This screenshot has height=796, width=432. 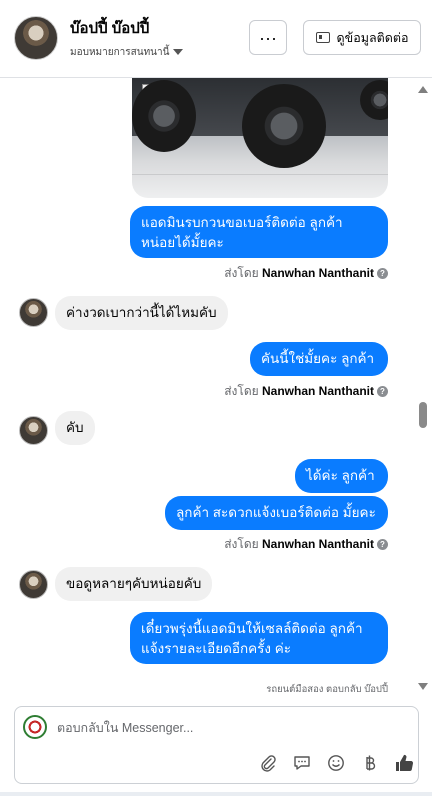 I want to click on showroom-floor-line, so click(x=260, y=174).